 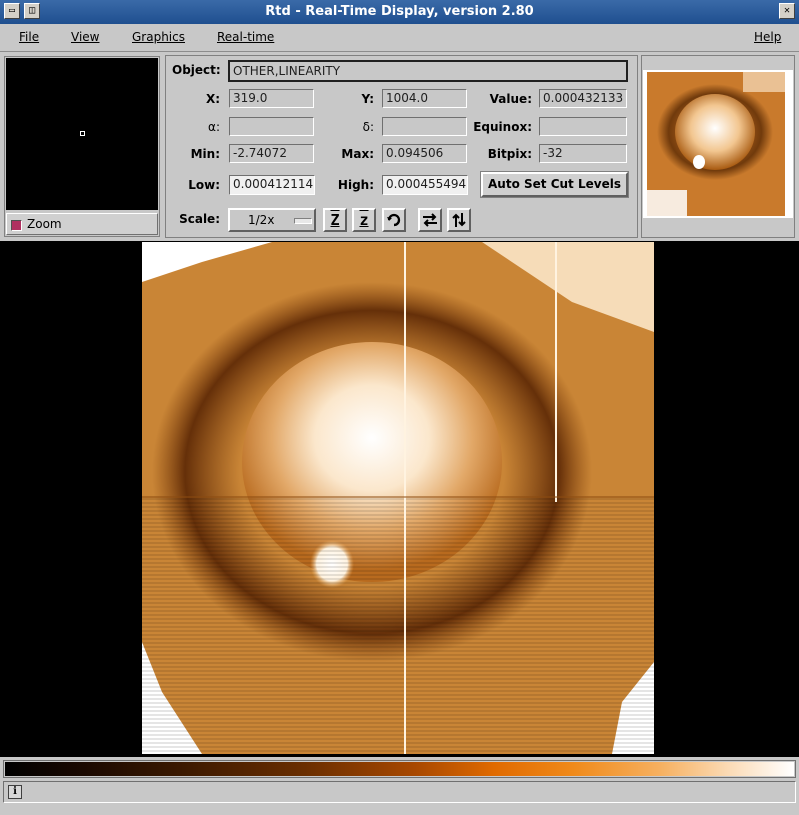 What do you see at coordinates (583, 98) in the screenshot?
I see `value-field: 0.000432133` at bounding box center [583, 98].